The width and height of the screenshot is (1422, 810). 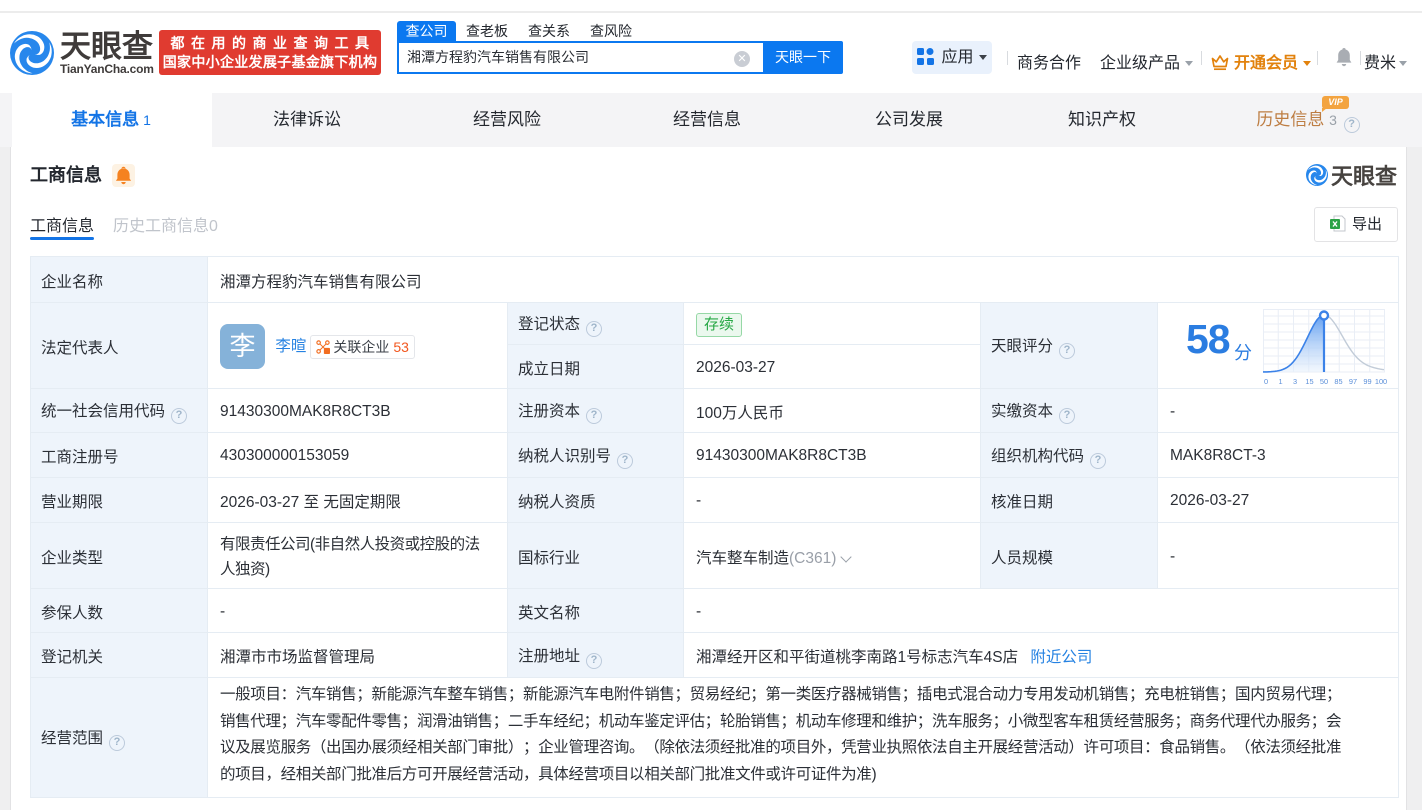 I want to click on svg-text: 97, so click(x=1353, y=381).